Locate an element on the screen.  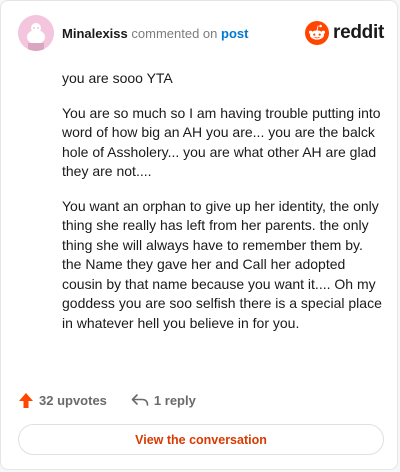
upvote-button: 32 upvotes is located at coordinates (62, 400).